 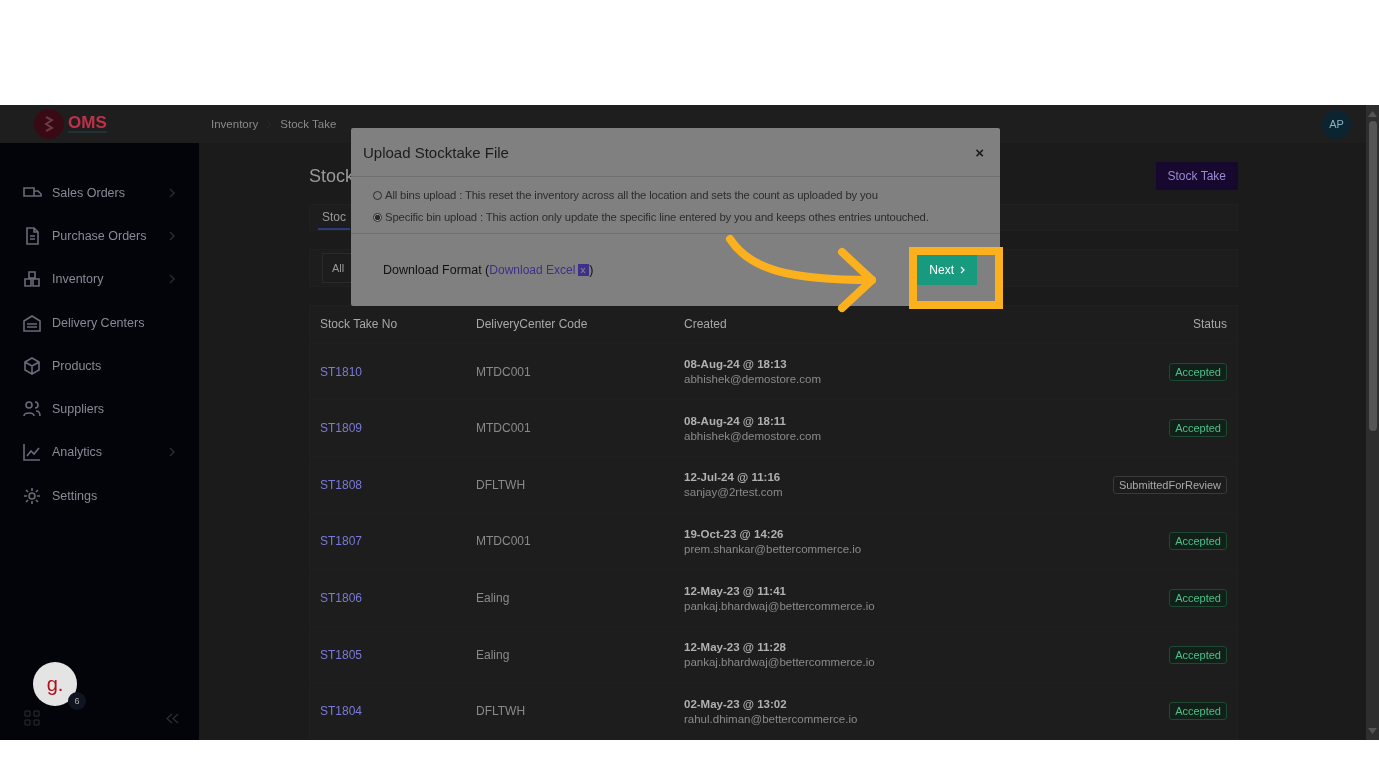 What do you see at coordinates (341, 711) in the screenshot?
I see `stock-take-link: ST1804` at bounding box center [341, 711].